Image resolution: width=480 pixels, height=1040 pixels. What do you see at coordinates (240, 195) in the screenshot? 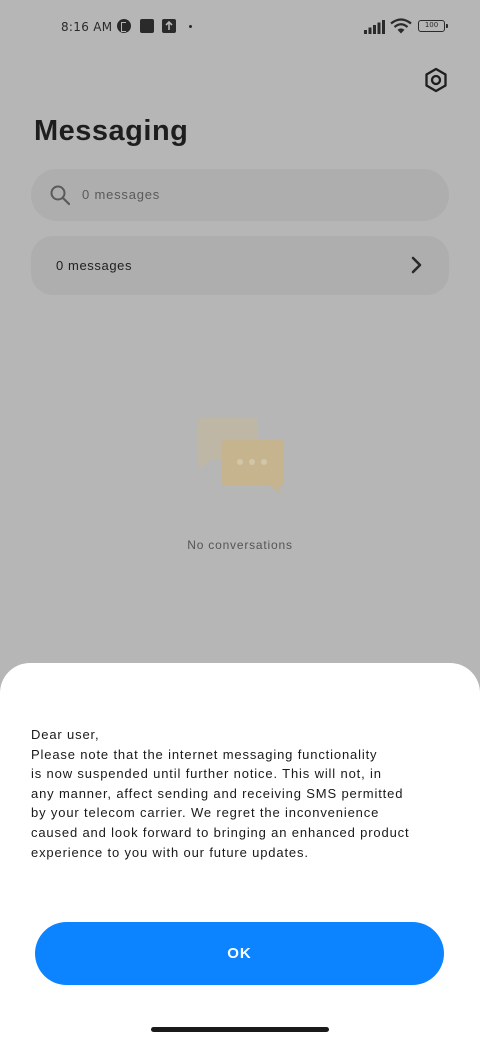
I see `search-bar: 0 messages` at bounding box center [240, 195].